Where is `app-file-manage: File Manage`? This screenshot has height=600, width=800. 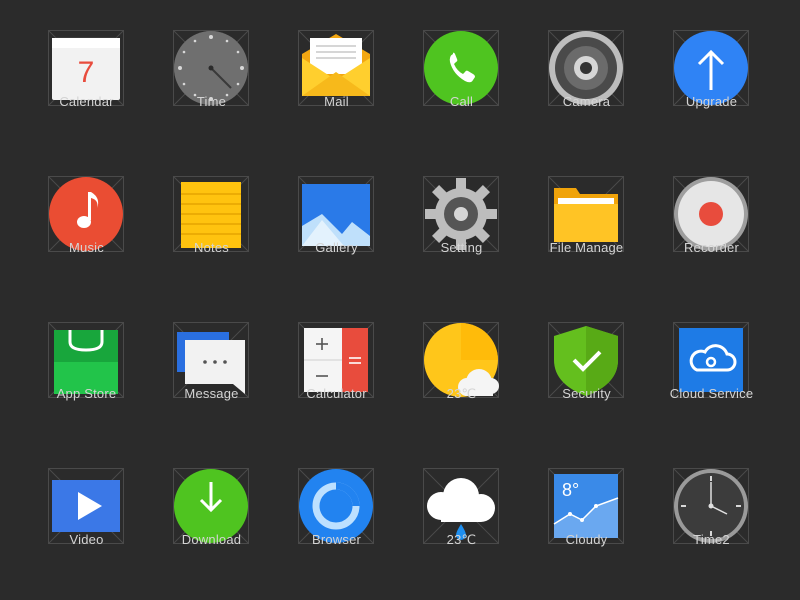 app-file-manage: File Manage is located at coordinates (586, 219).